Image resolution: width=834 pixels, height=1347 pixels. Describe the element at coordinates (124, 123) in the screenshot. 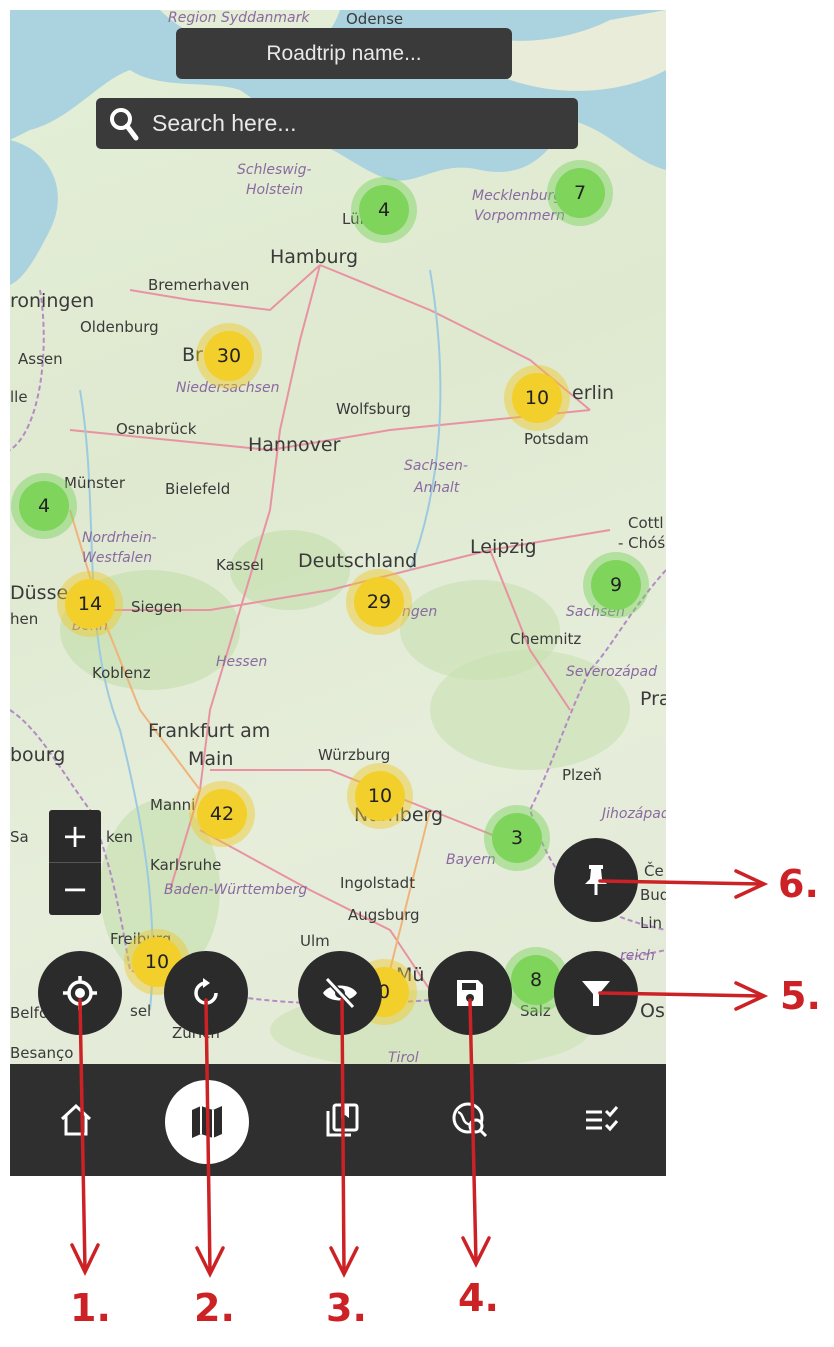

I see `search-icon` at that location.